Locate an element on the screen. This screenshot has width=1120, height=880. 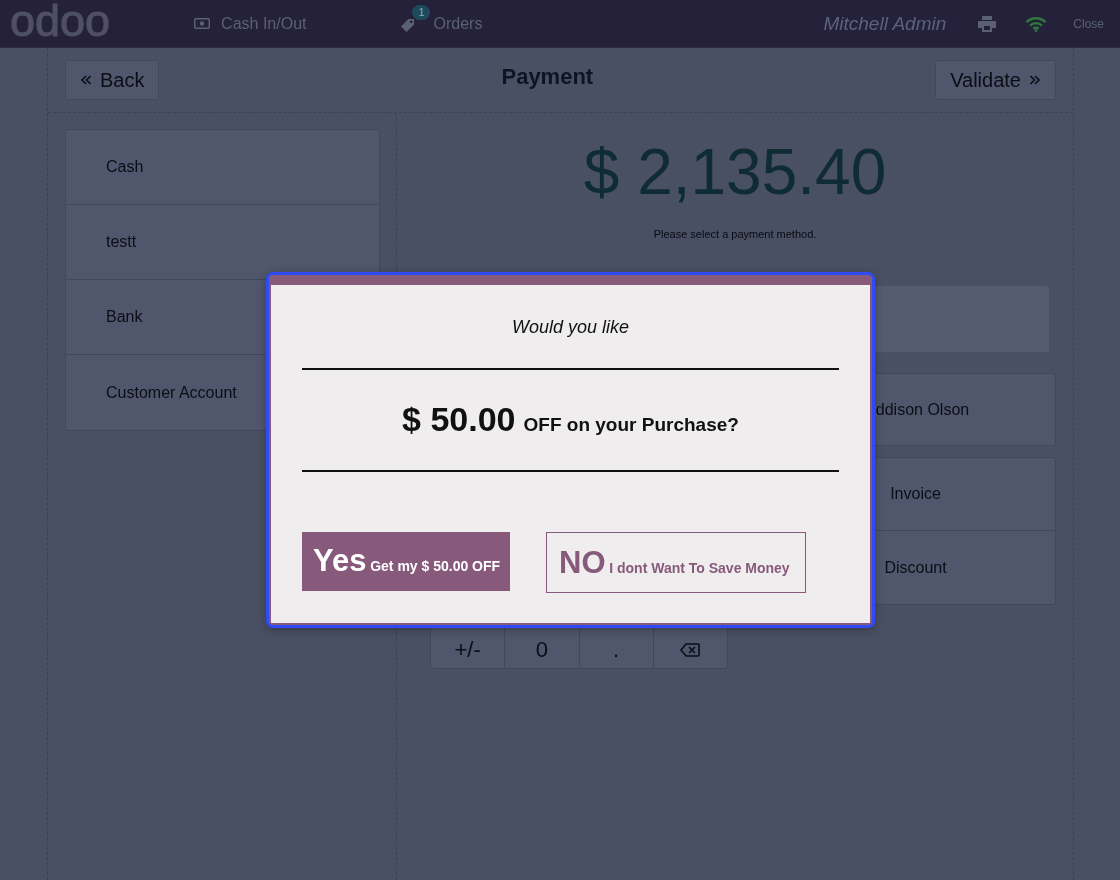
wifi-icon is located at coordinates (1036, 23).